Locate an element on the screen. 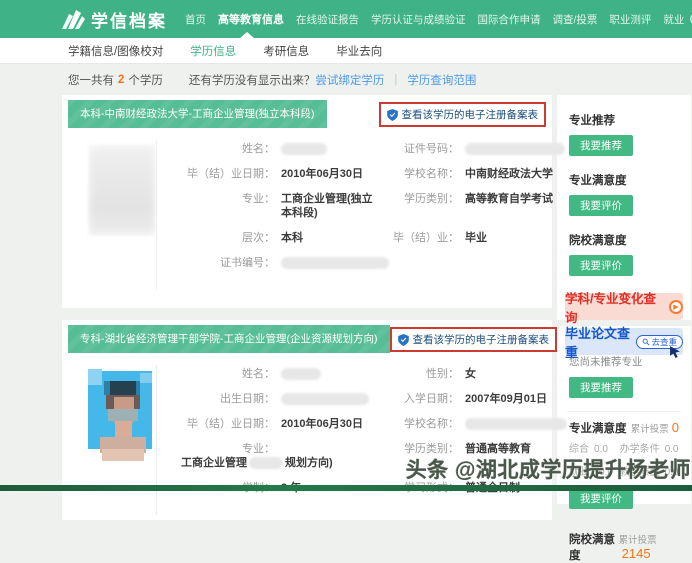 Image resolution: width=692 pixels, height=563 pixels. votes-count: 2145 is located at coordinates (636, 553).